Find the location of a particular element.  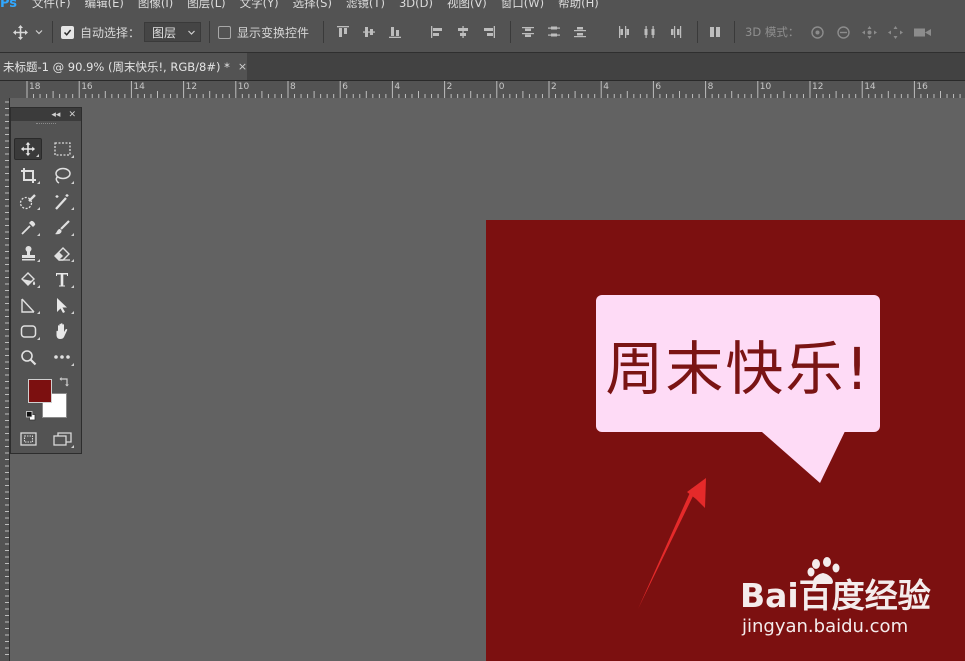

quick-selection-icon is located at coordinates (28, 201).